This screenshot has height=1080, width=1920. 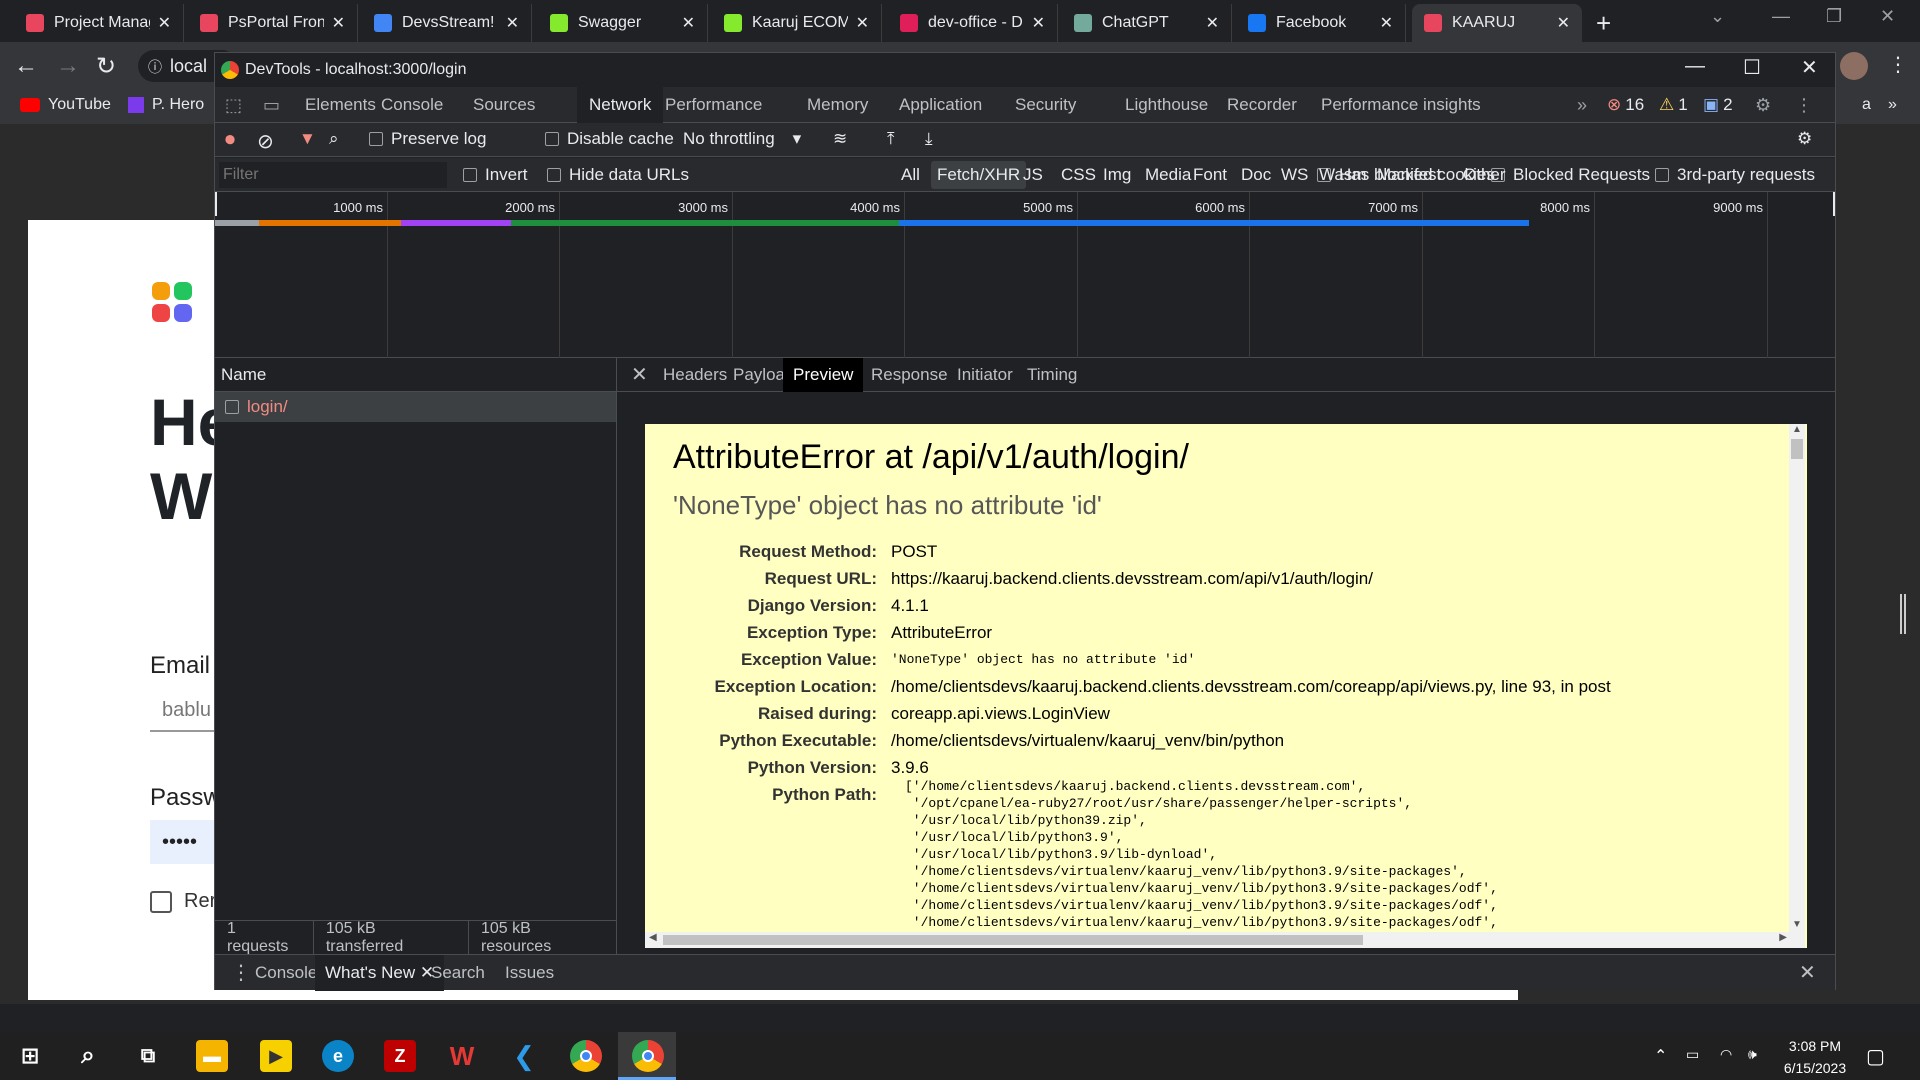 I want to click on chrome-taskbar-icon, so click(x=586, y=1056).